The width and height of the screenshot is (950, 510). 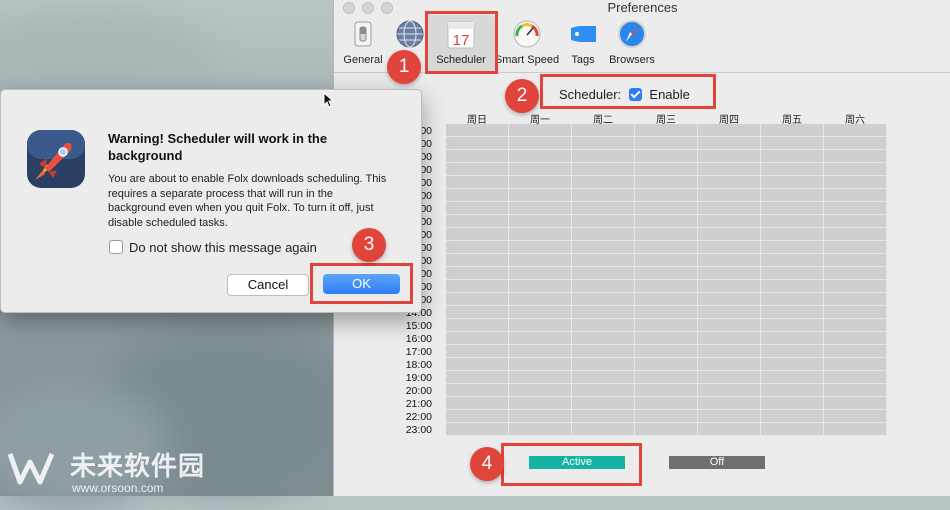 I want to click on dont-show-again-checkbox-row: Do not show this message again, so click(x=213, y=247).